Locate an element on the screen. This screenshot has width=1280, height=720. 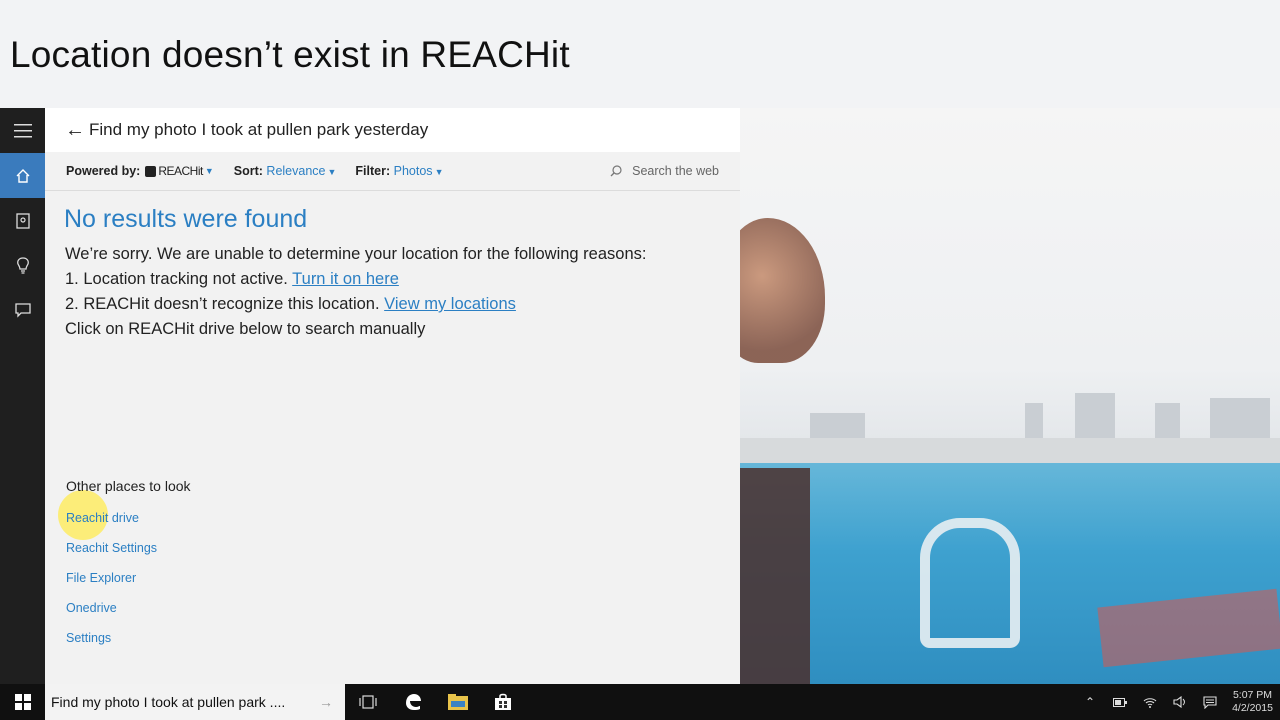
windows-logo-icon is located at coordinates (22, 702).